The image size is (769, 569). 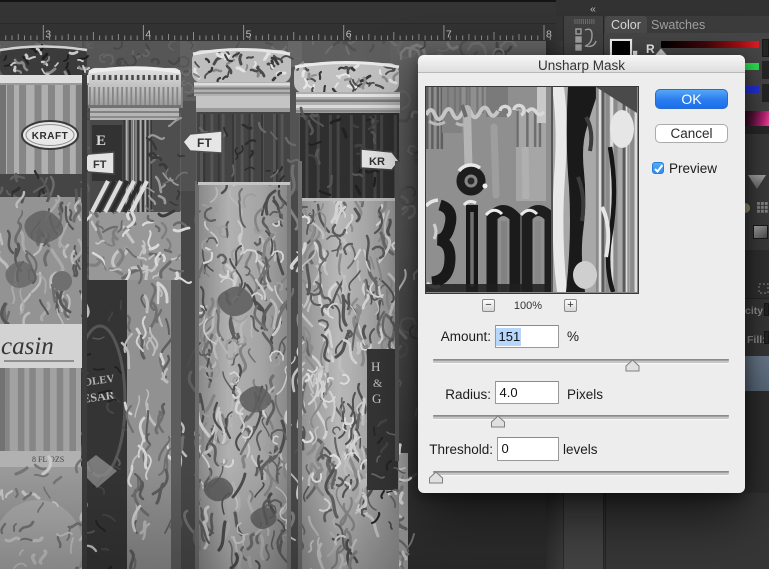 What do you see at coordinates (549, 35) in the screenshot?
I see `svg-text: 8` at bounding box center [549, 35].